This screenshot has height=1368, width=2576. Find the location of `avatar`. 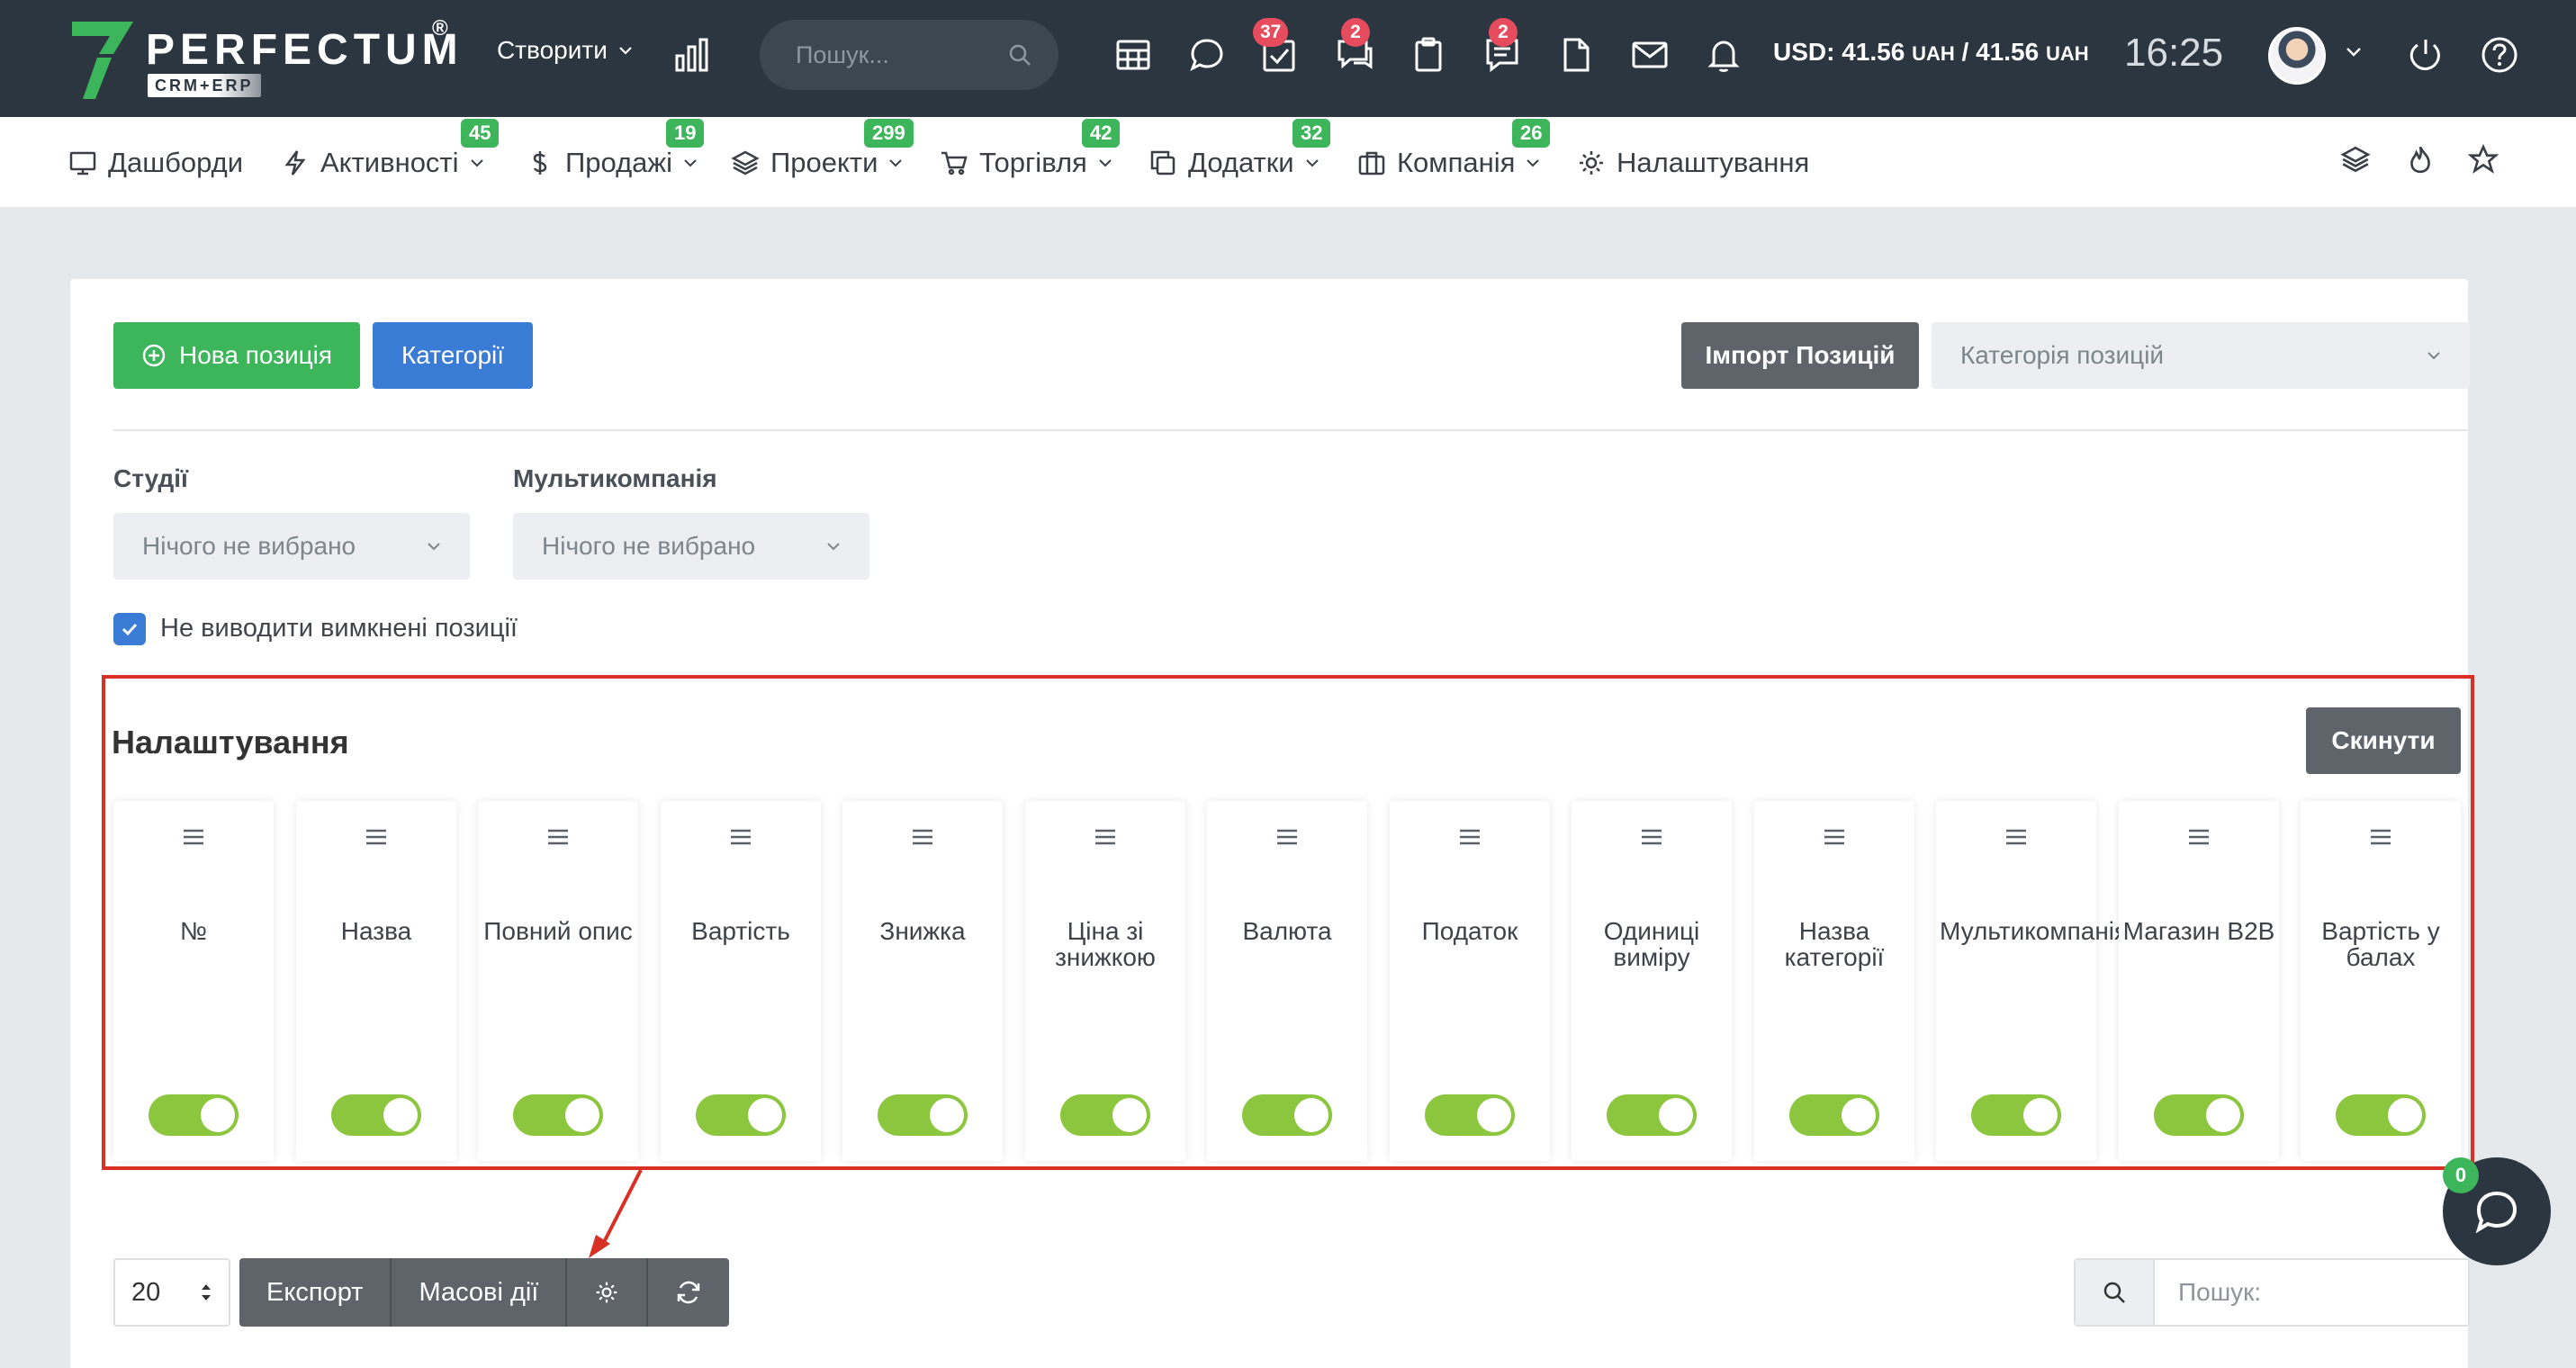

avatar is located at coordinates (2297, 56).